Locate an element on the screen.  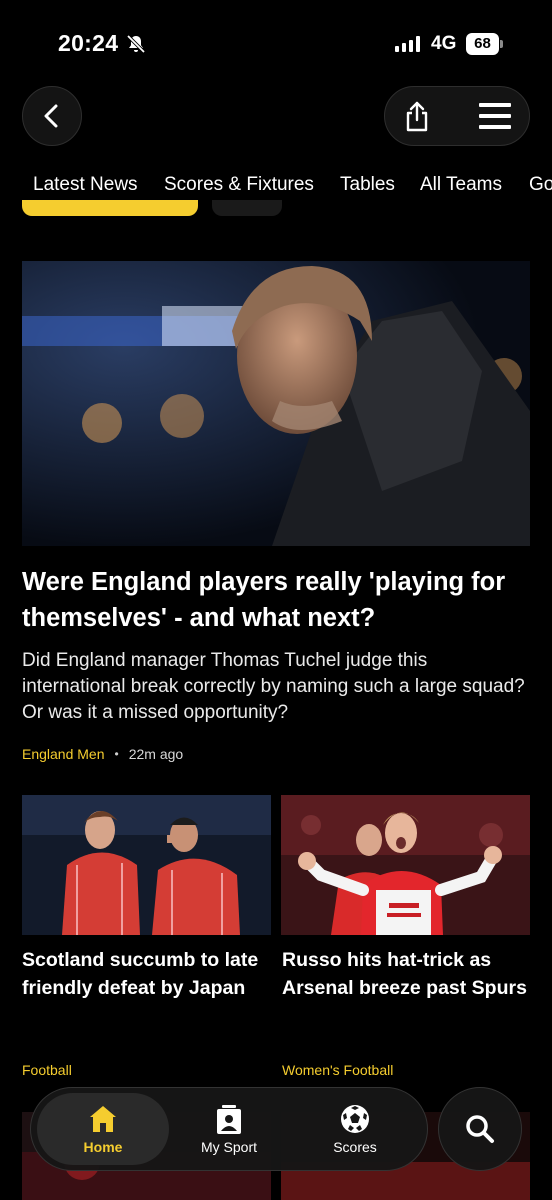
hero-timestamp: 22m ago is located at coordinates (156, 754).